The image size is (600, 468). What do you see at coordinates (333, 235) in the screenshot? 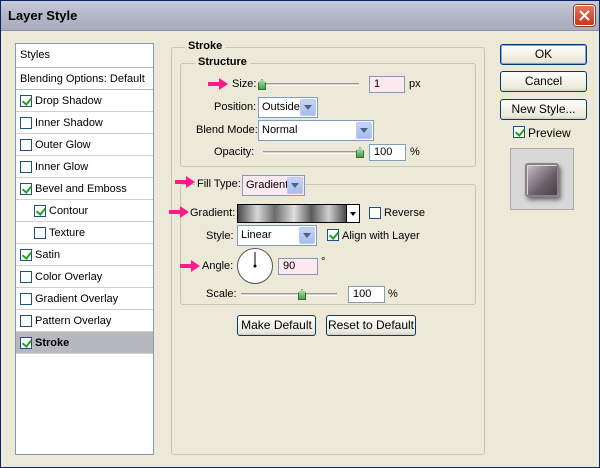
I see `align-with-layer-checkbox` at bounding box center [333, 235].